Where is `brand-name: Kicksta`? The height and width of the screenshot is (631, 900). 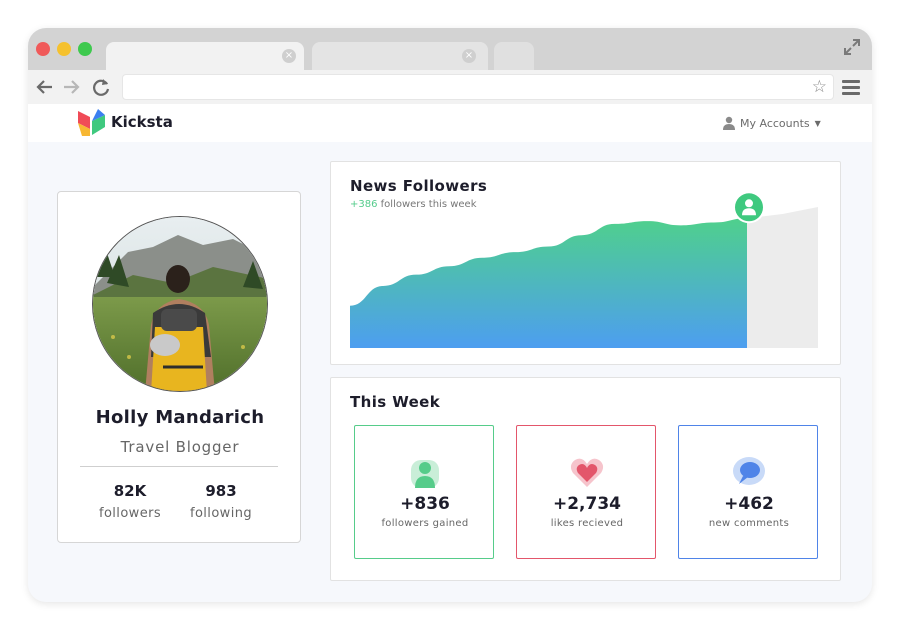 brand-name: Kicksta is located at coordinates (142, 122).